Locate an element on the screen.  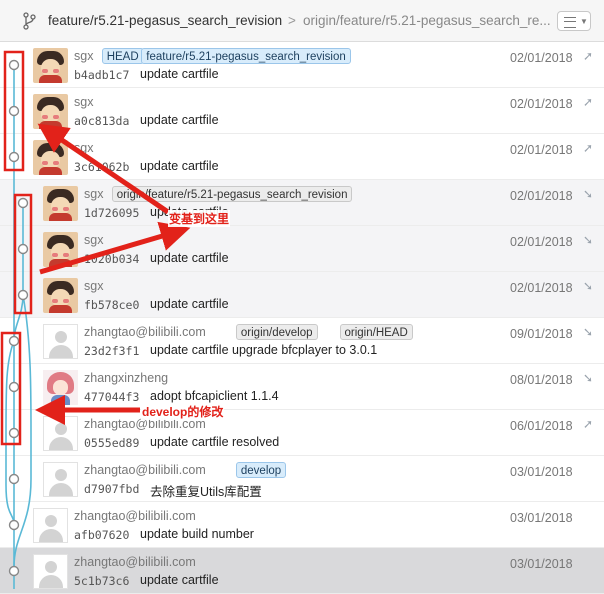
list-icon is located at coordinates (570, 22).